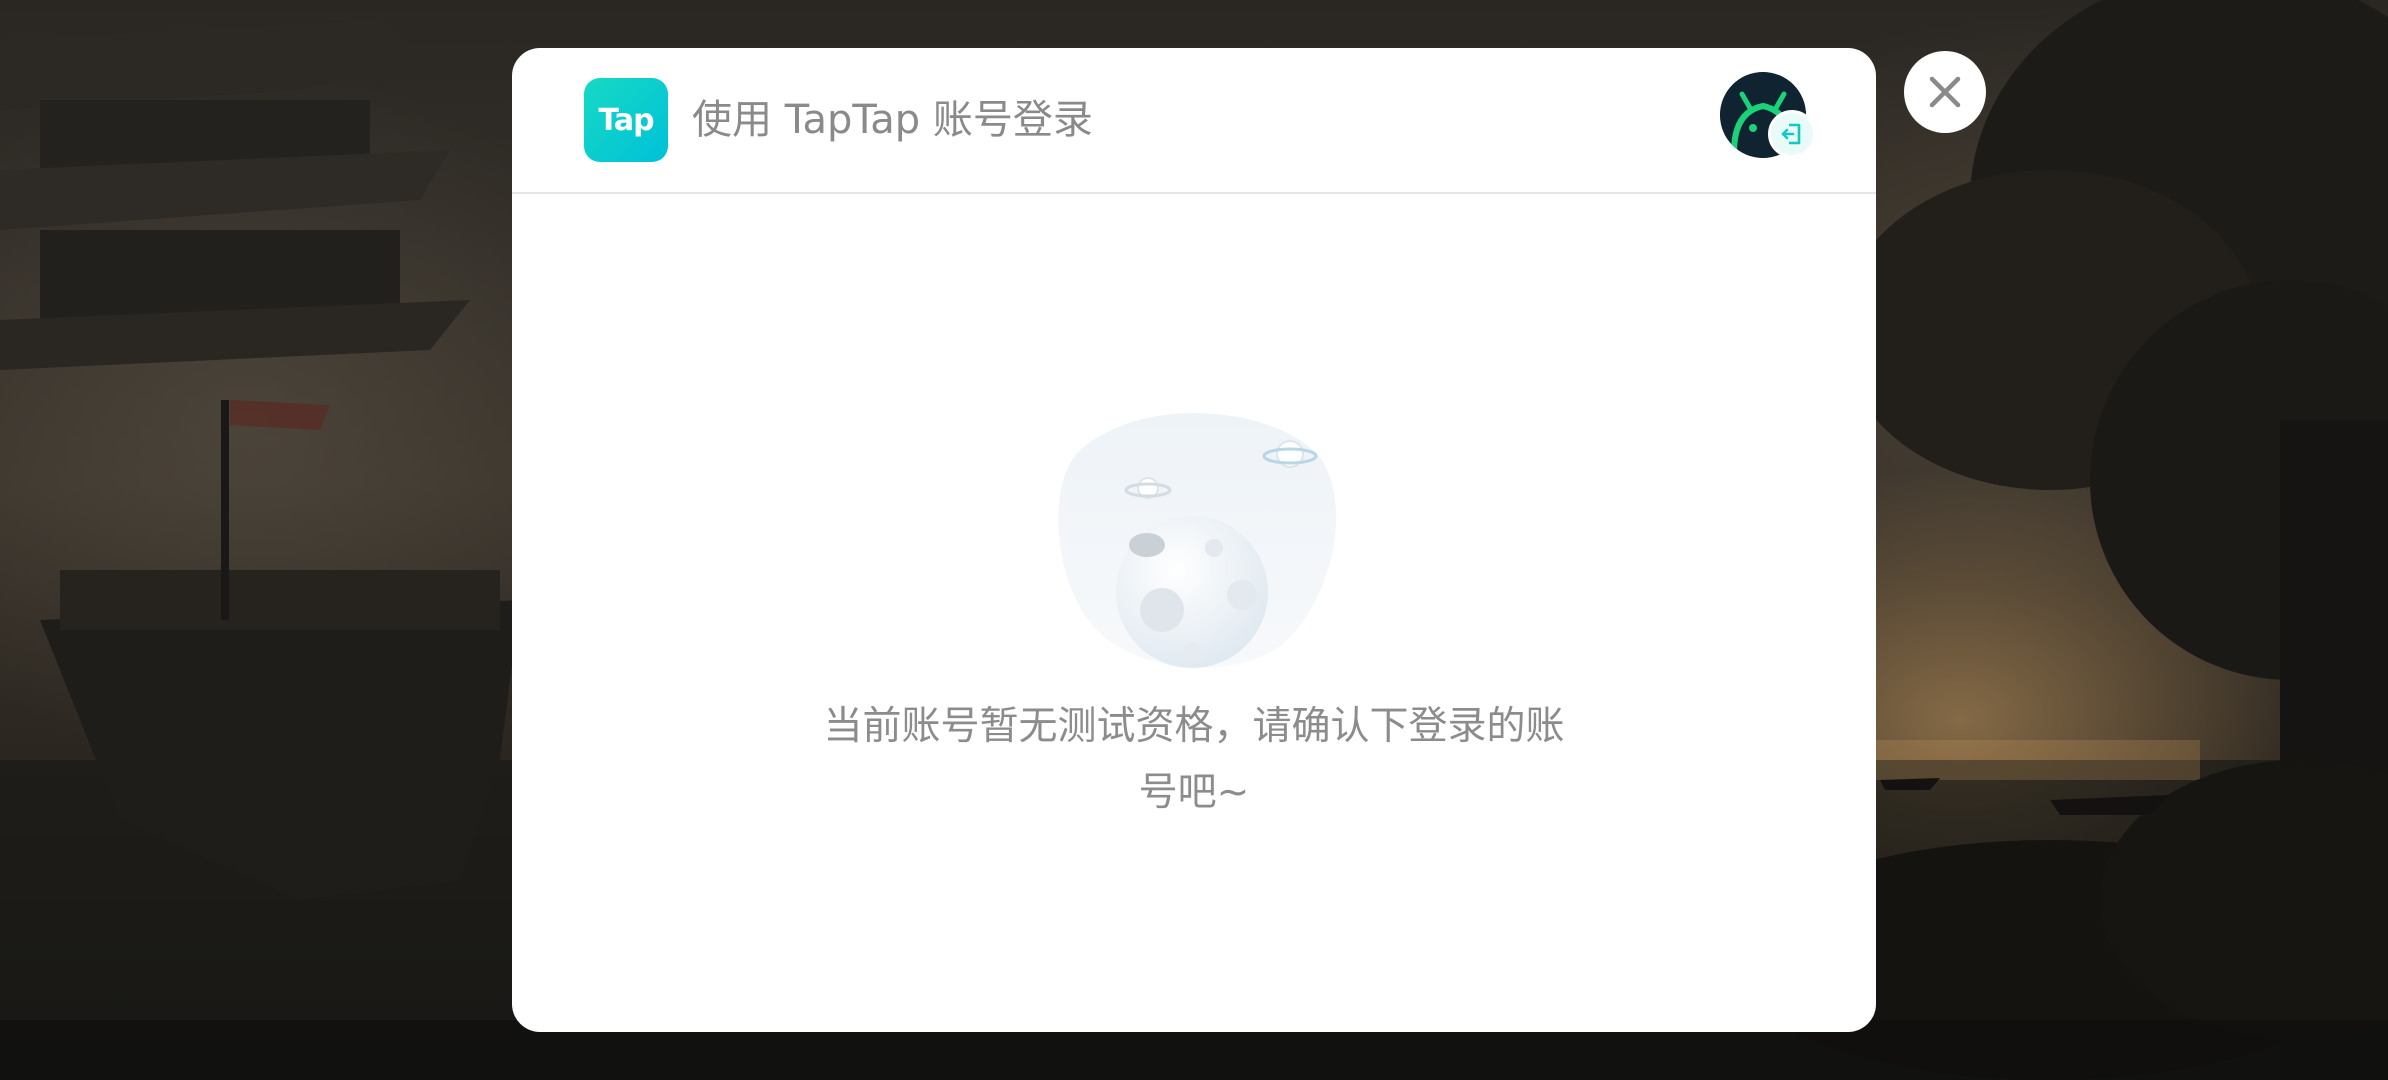  I want to click on logout-icon, so click(1791, 134).